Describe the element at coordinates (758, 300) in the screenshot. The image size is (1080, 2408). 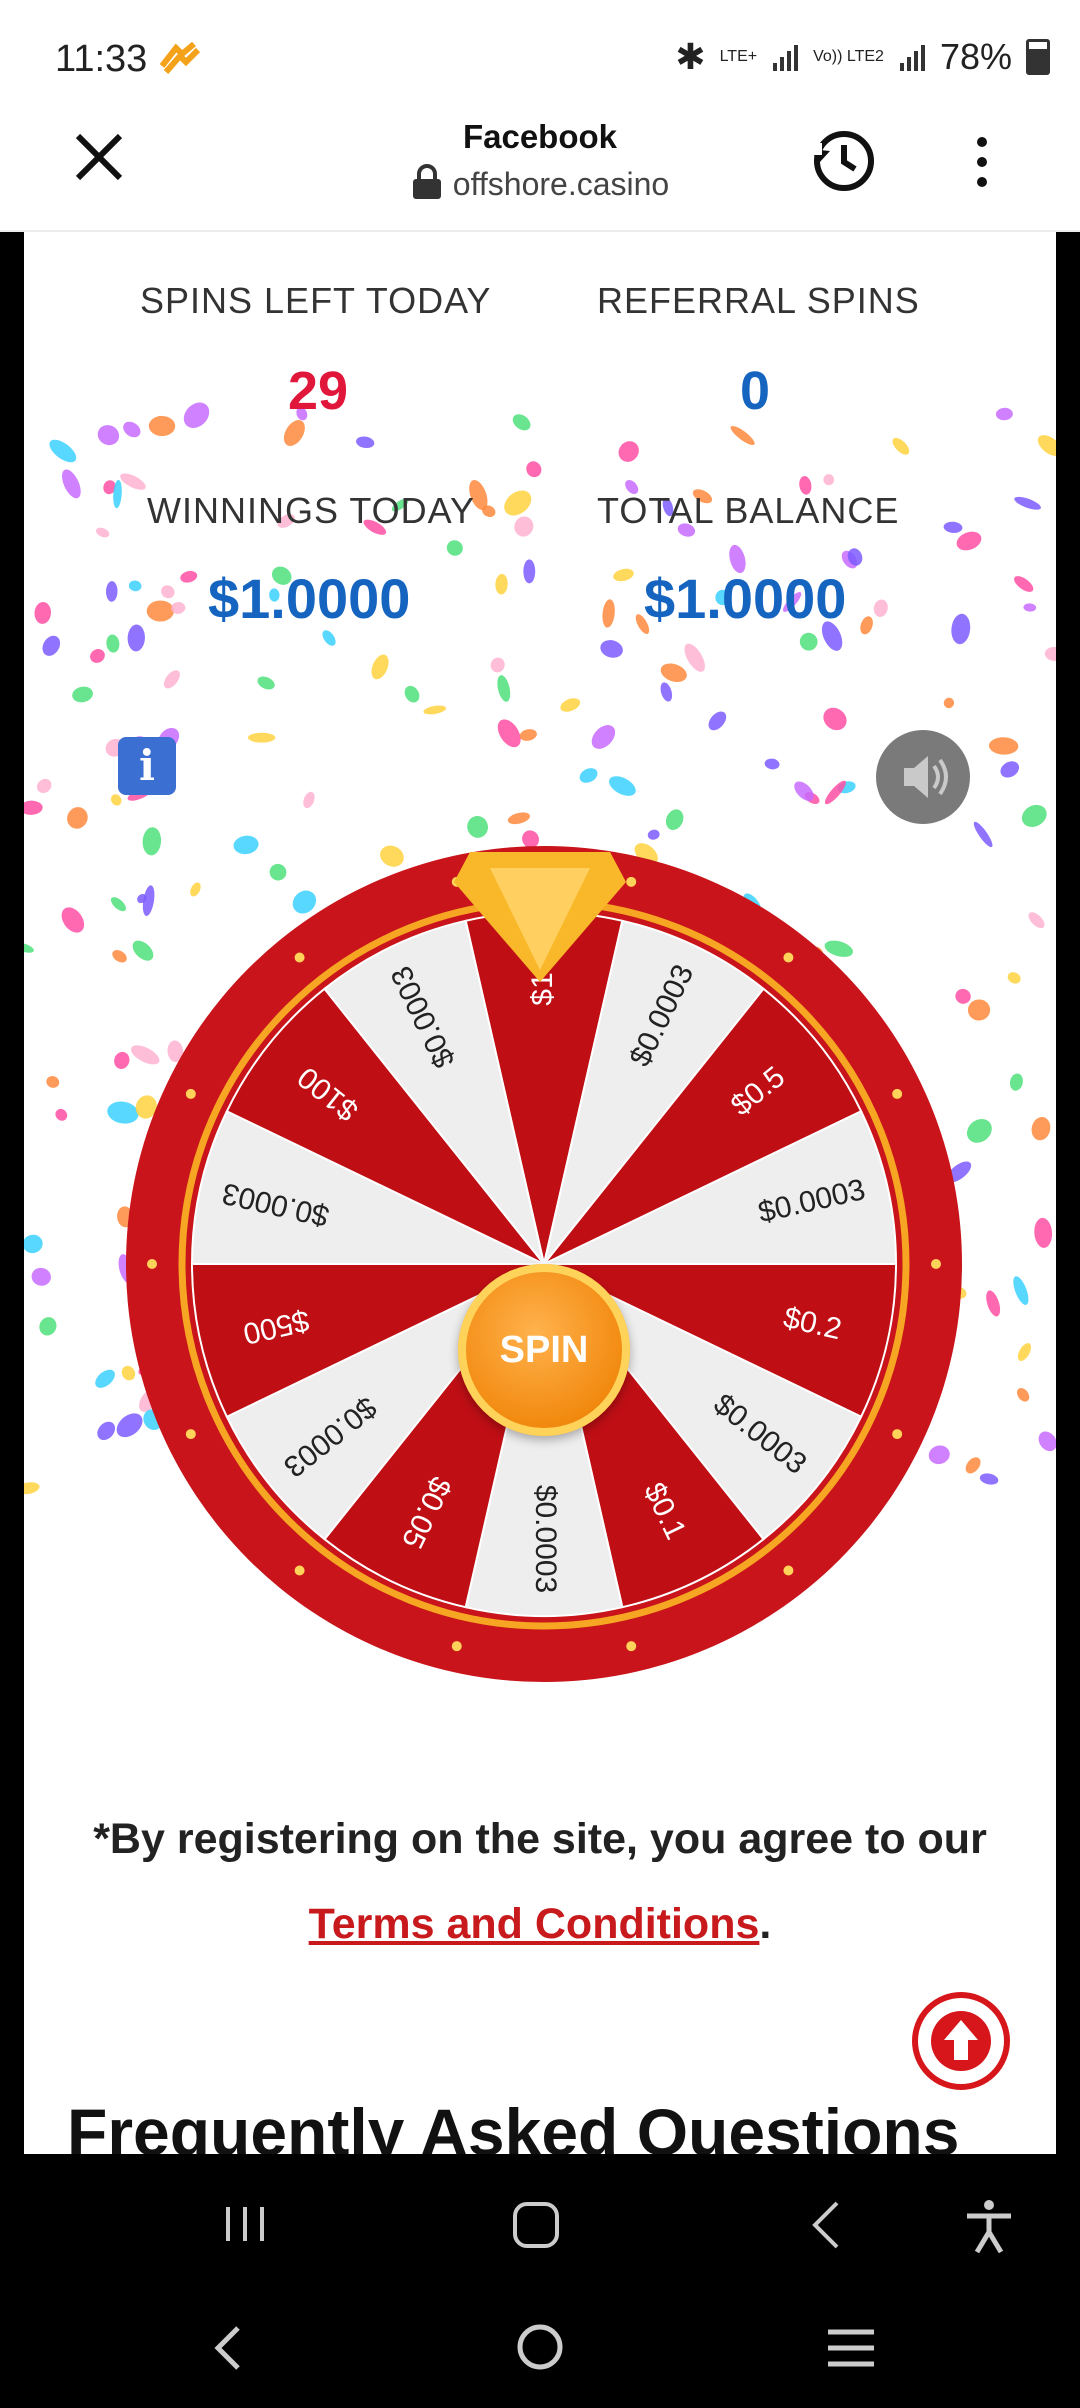
I see `referral-spins-label: REFERRAL SPINS` at that location.